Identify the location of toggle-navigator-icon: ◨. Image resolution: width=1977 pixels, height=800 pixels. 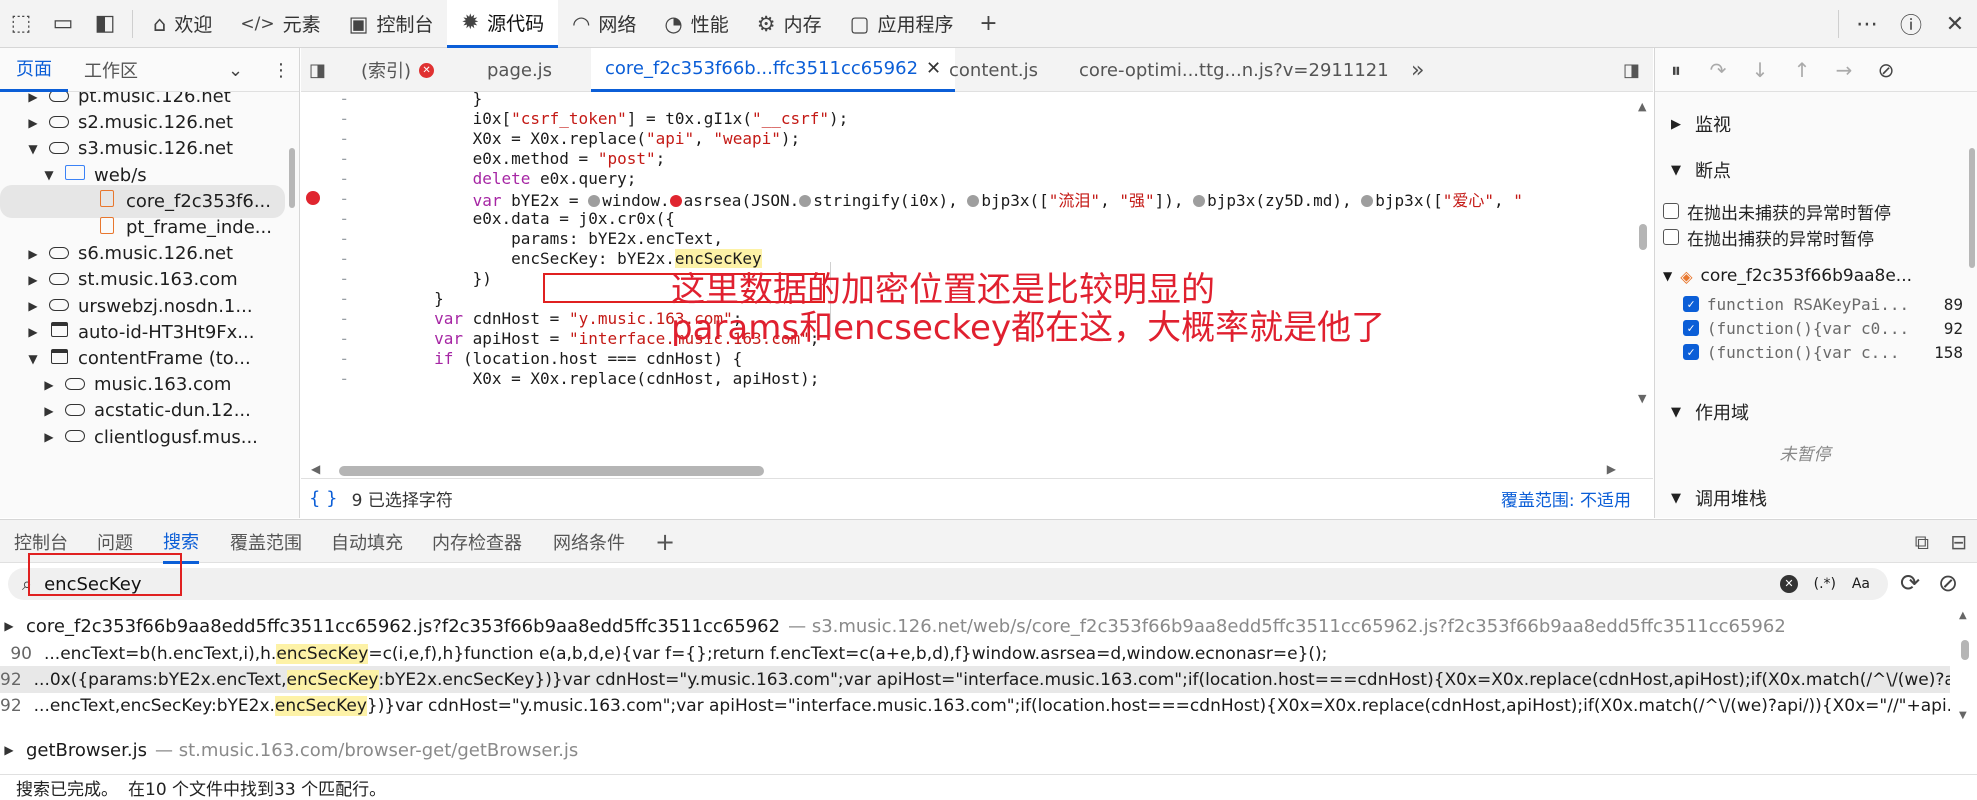
(317, 70).